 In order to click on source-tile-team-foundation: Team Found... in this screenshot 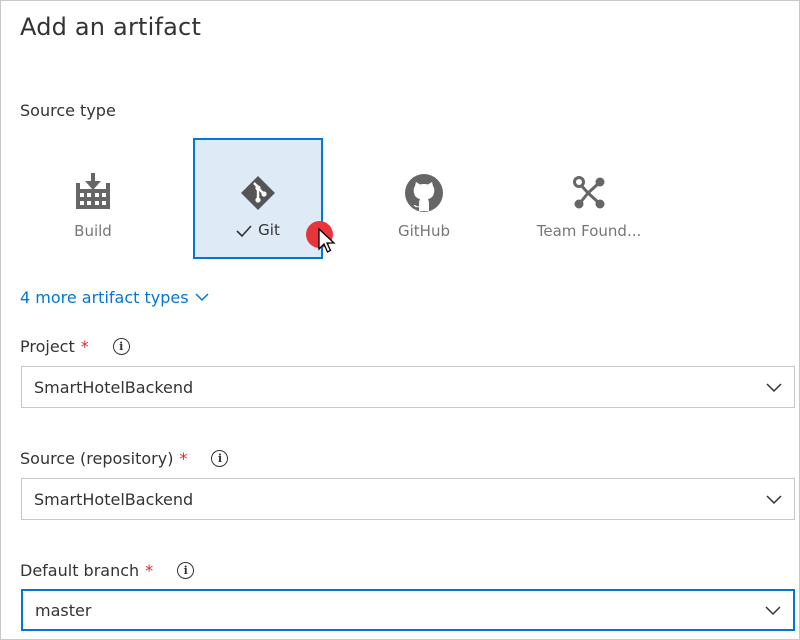, I will do `click(589, 198)`.